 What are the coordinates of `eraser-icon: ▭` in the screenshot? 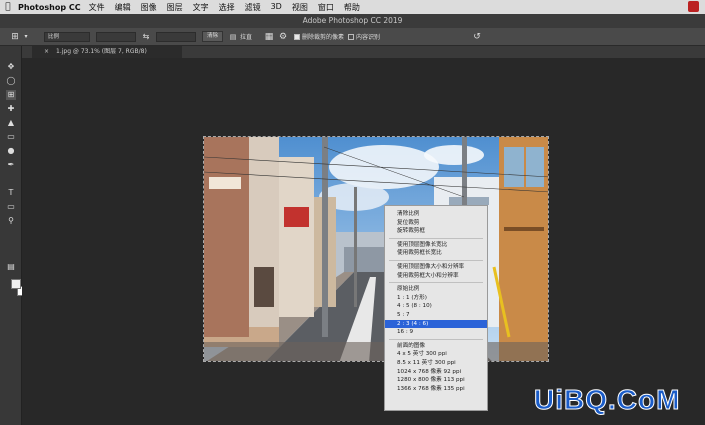 It's located at (11, 137).